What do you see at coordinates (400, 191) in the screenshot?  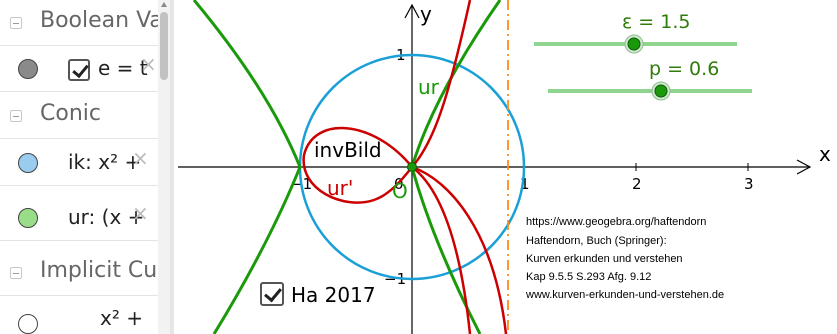 I see `origin-label: O` at bounding box center [400, 191].